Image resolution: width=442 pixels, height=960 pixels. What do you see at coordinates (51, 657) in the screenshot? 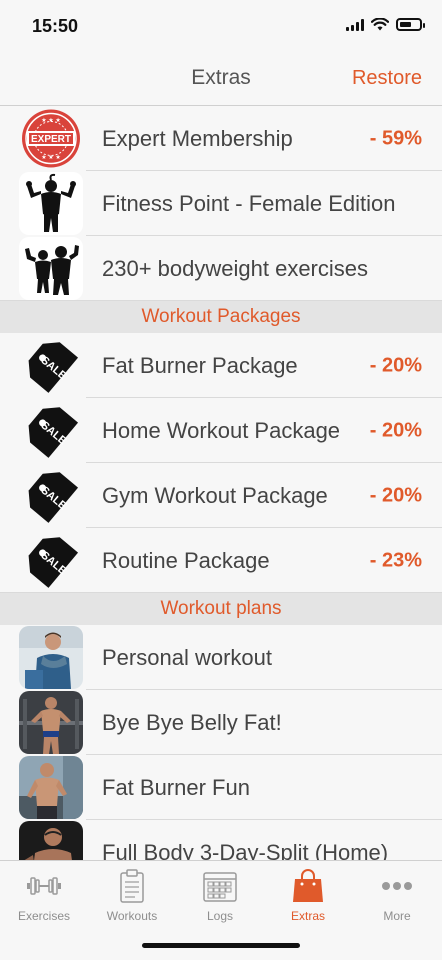
I see `trainer-photo` at bounding box center [51, 657].